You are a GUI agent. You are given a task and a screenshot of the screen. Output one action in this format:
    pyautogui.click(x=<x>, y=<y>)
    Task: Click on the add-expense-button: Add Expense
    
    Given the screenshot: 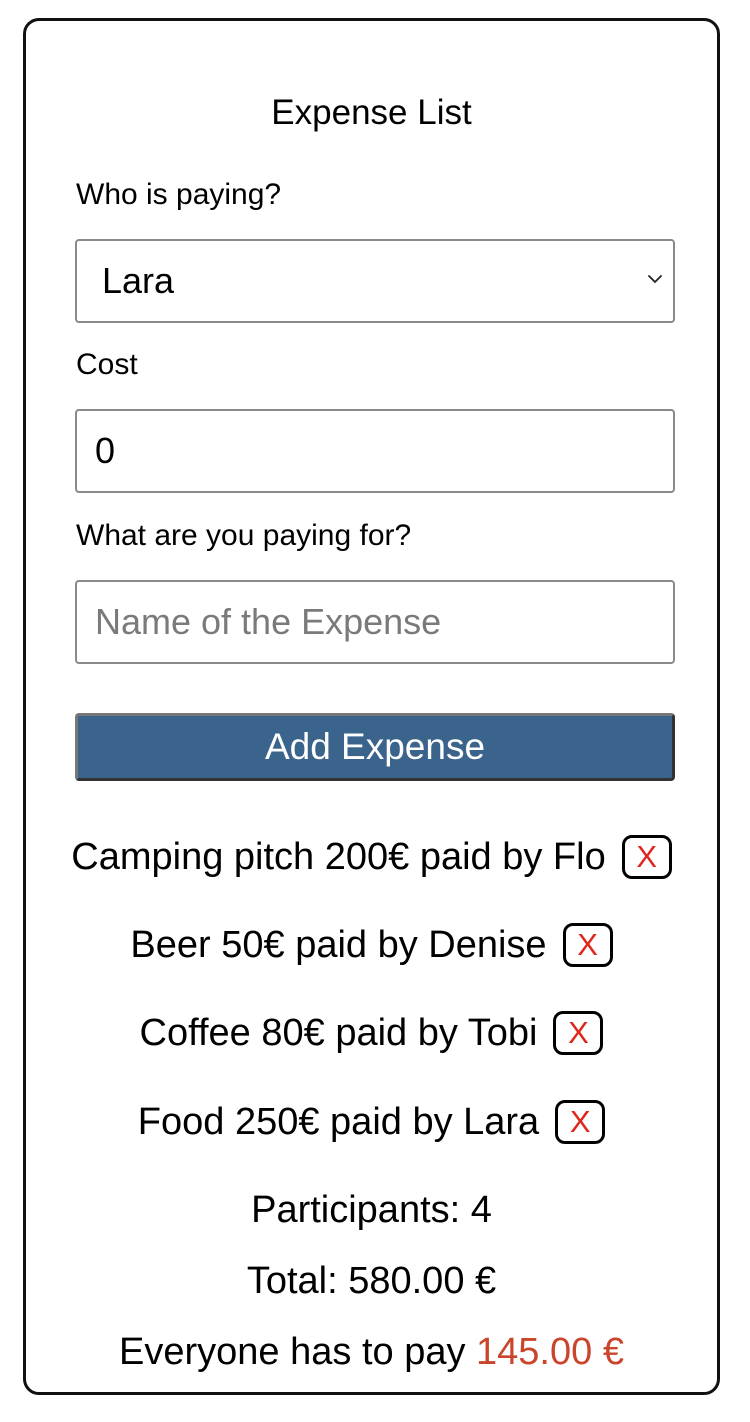 What is the action you would take?
    pyautogui.click(x=375, y=747)
    